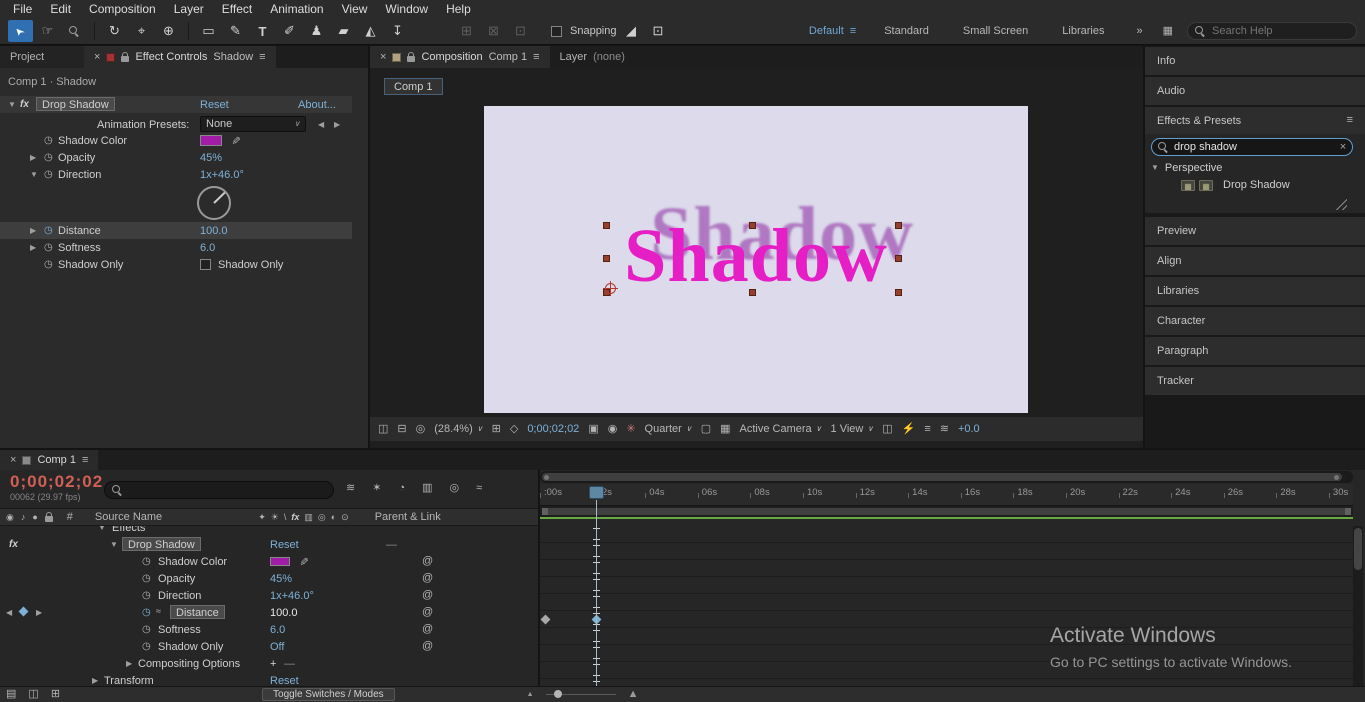 The height and width of the screenshot is (702, 1365). What do you see at coordinates (1340, 203) in the screenshot?
I see `panel-resize-corner` at bounding box center [1340, 203].